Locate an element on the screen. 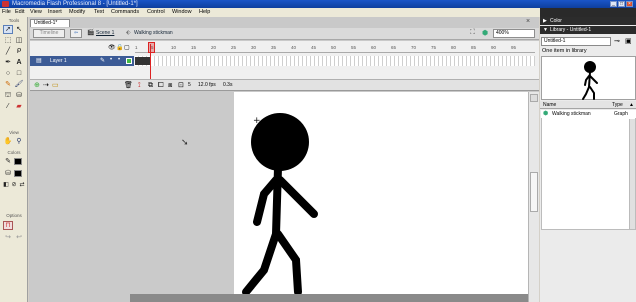 Image resolution: width=636 pixels, height=302 pixels. zoom-select: 400% is located at coordinates (514, 33).